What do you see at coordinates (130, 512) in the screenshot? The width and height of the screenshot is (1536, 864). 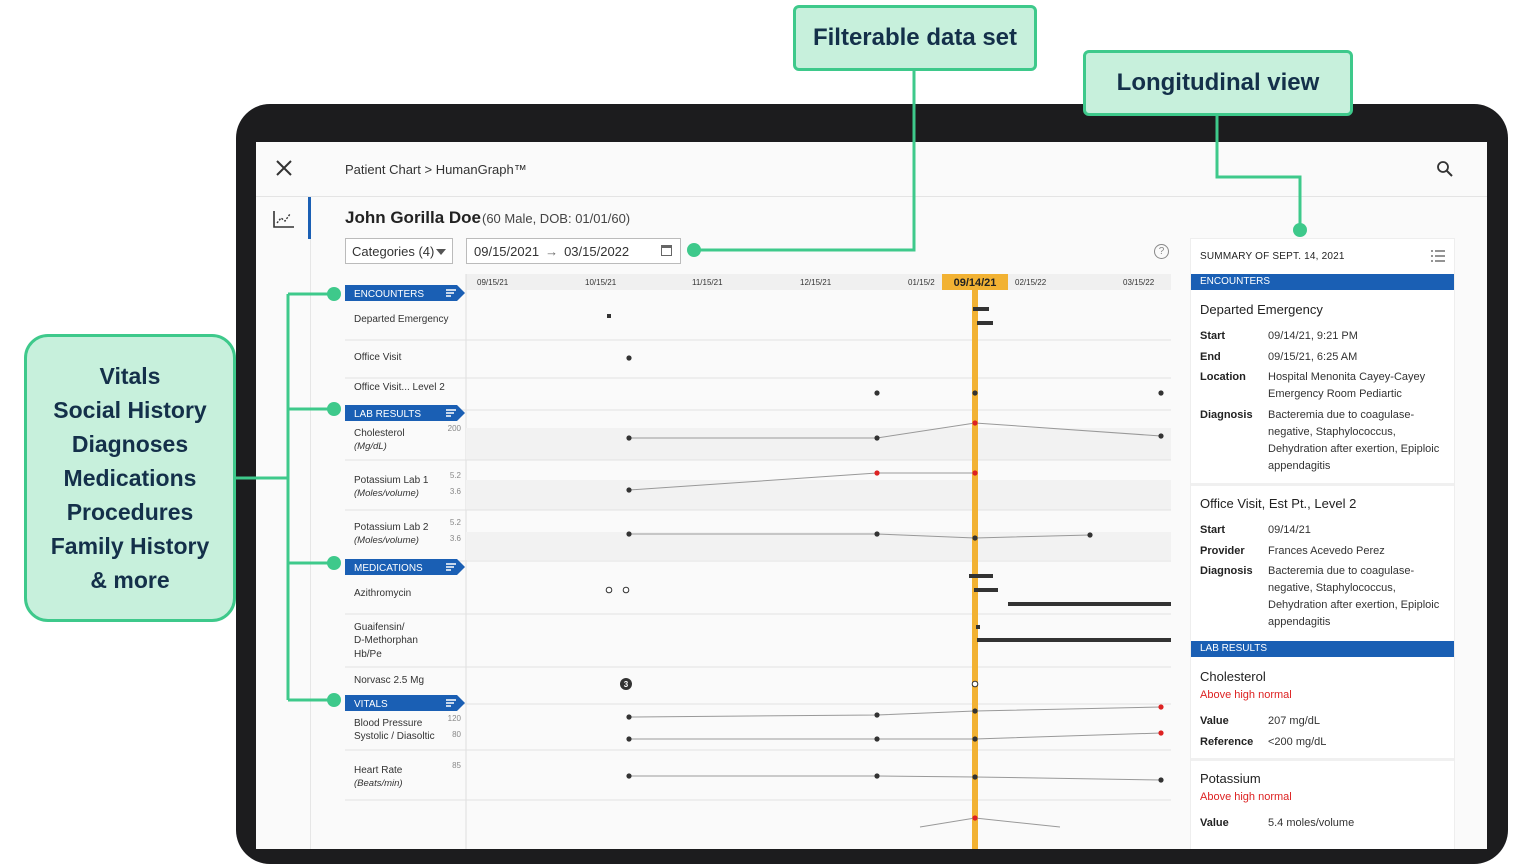 I see `category-item: Procedures` at bounding box center [130, 512].